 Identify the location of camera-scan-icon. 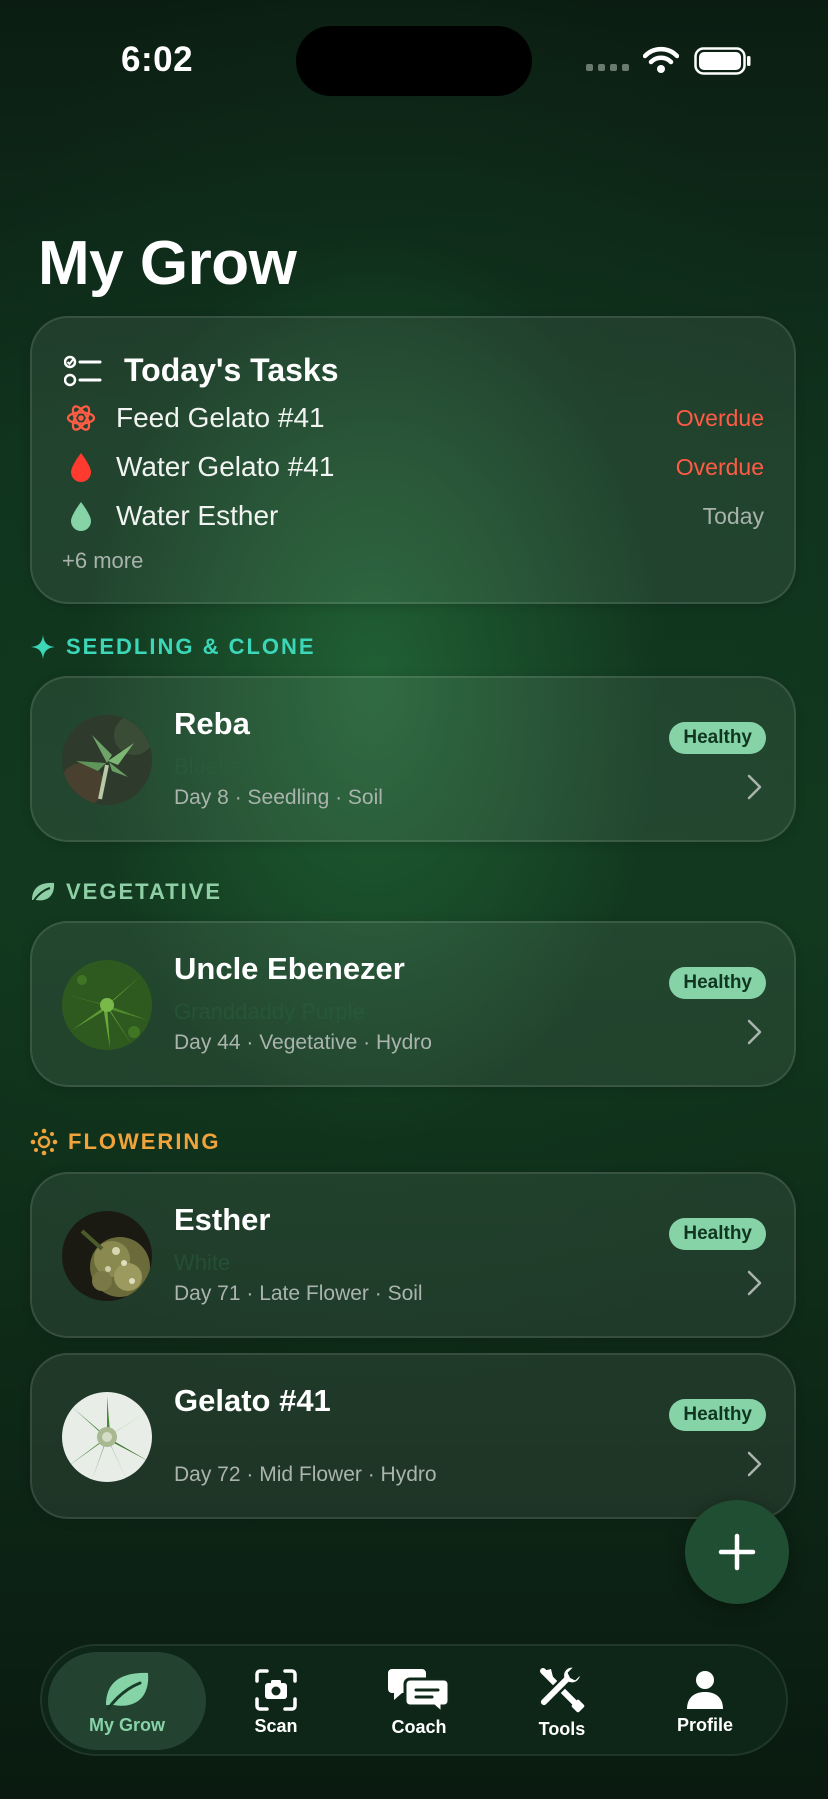
(276, 1689).